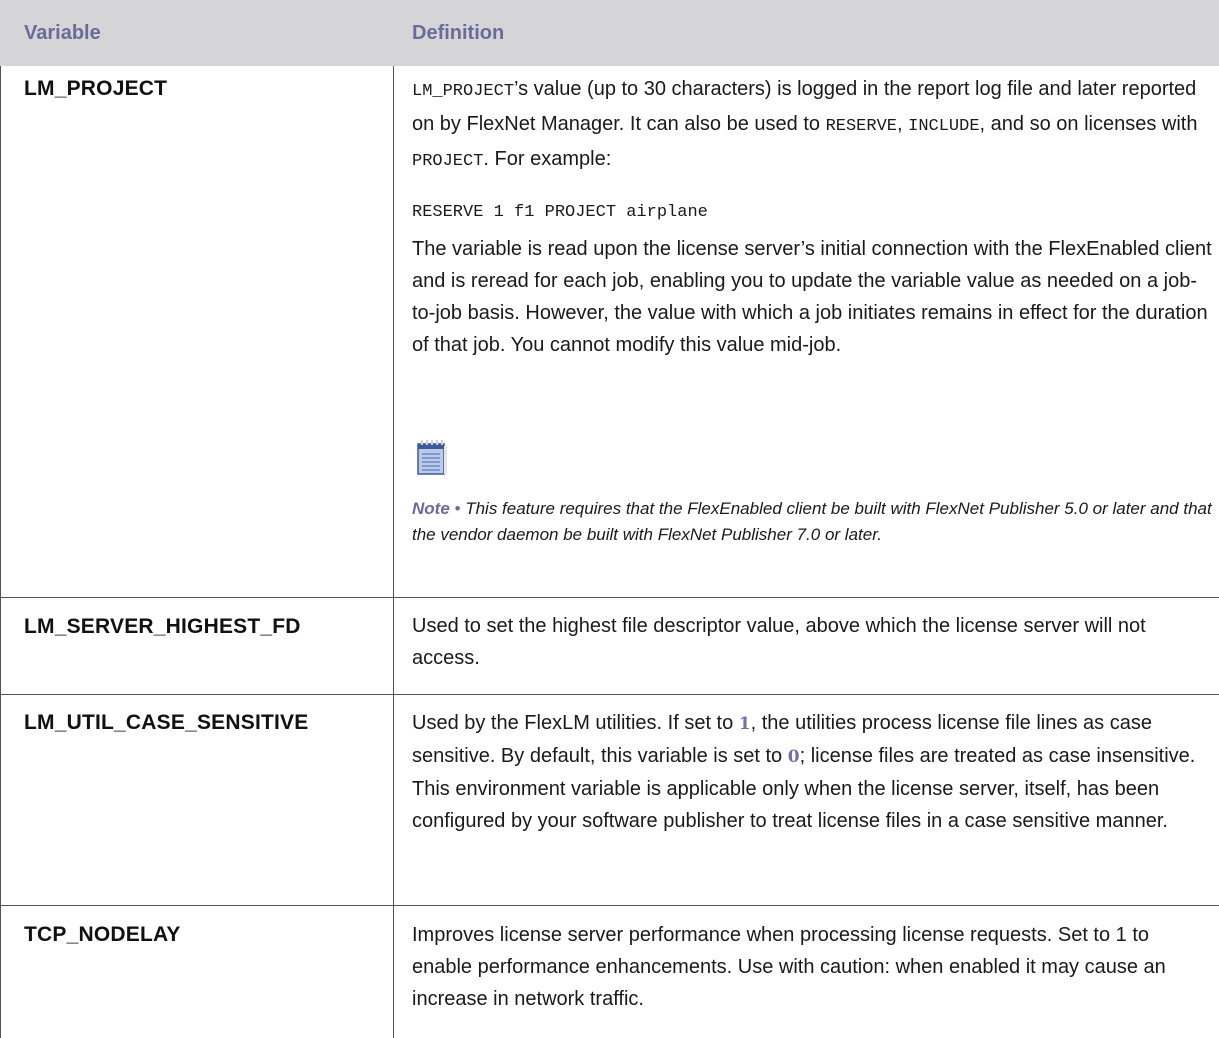 This screenshot has width=1219, height=1038. I want to click on code-inline: LM_PROJECT, so click(463, 91).